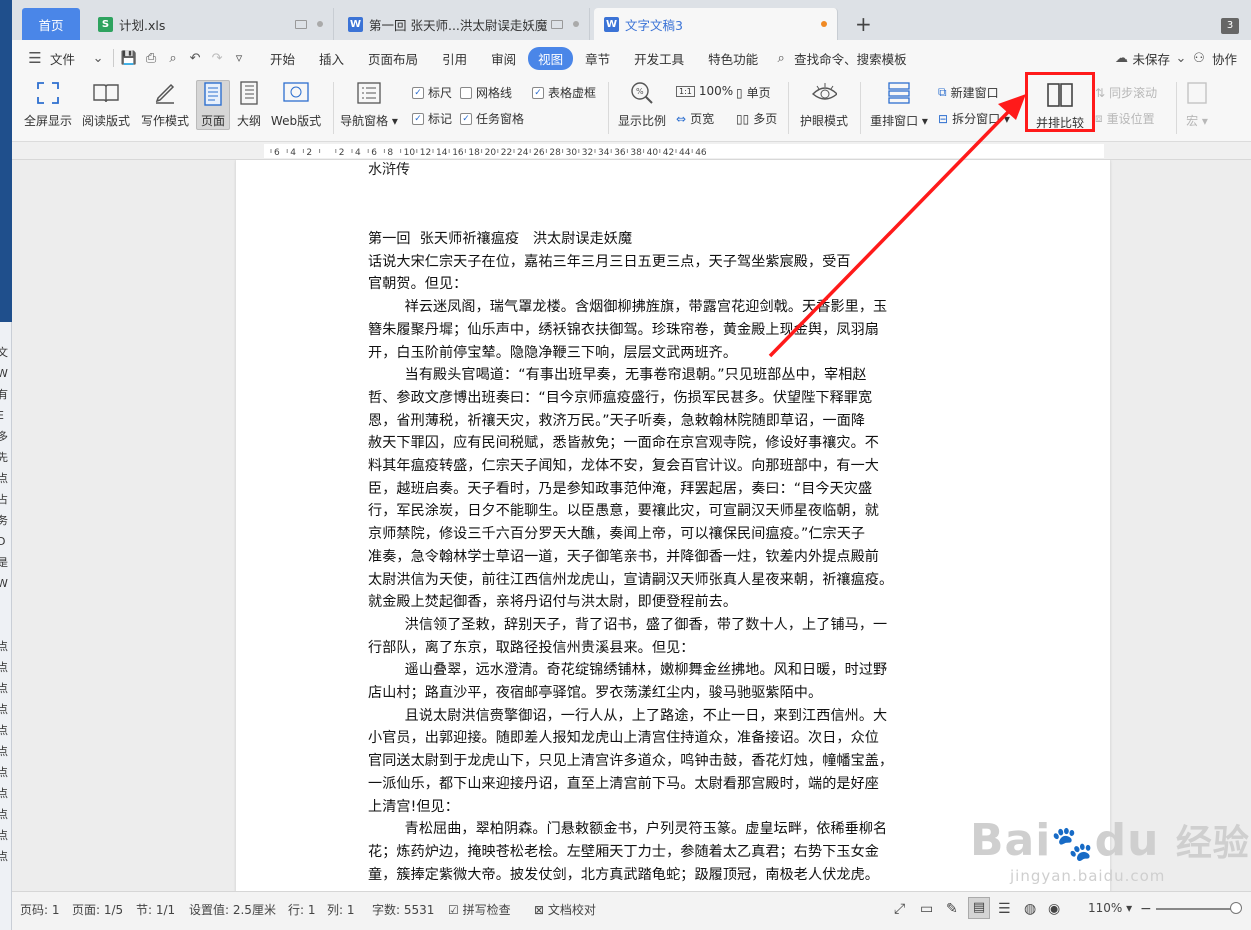 The height and width of the screenshot is (930, 1251). I want to click on outline-view-icon: ☰, so click(1004, 909).